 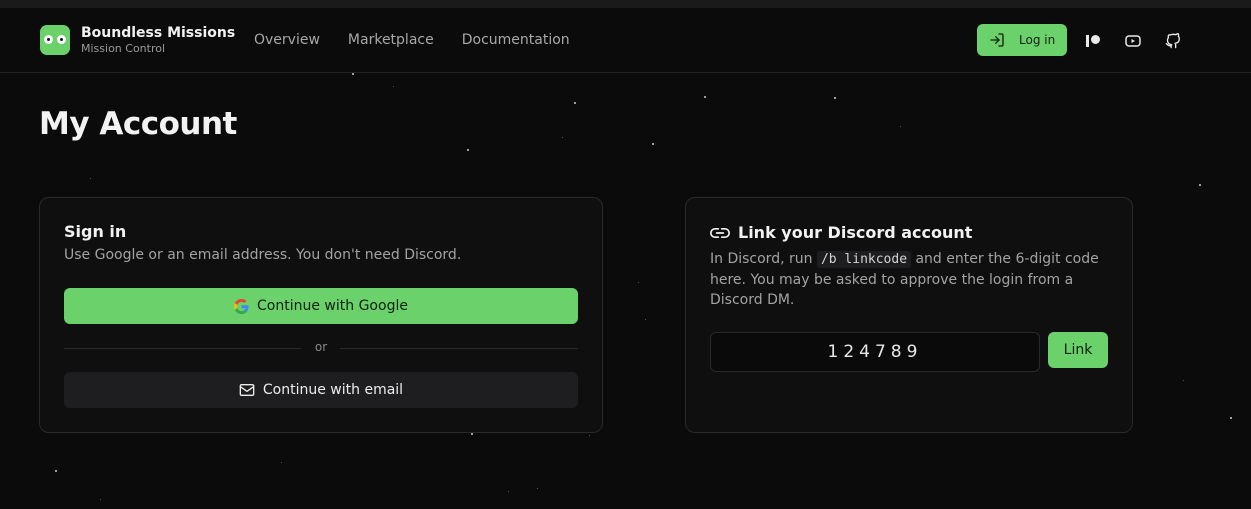 I want to click on logo-icon, so click(x=55, y=40).